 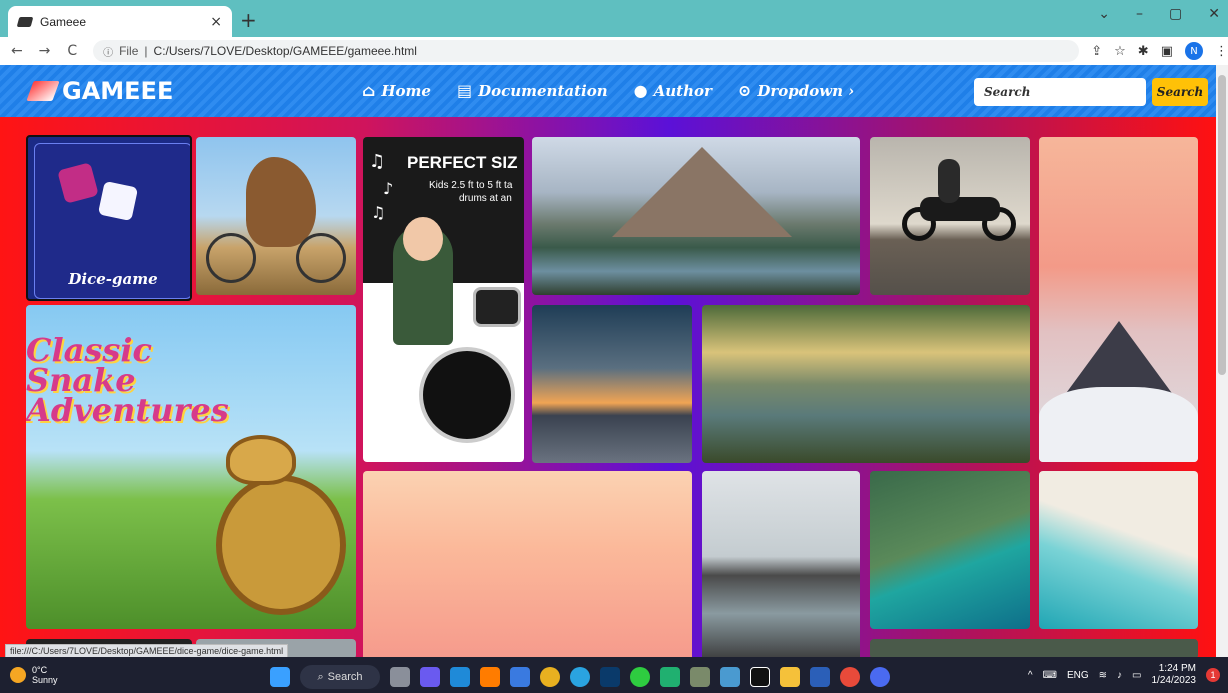 What do you see at coordinates (1159, 14) in the screenshot?
I see `window-controls: ⌄ – ▢ ✕` at bounding box center [1159, 14].